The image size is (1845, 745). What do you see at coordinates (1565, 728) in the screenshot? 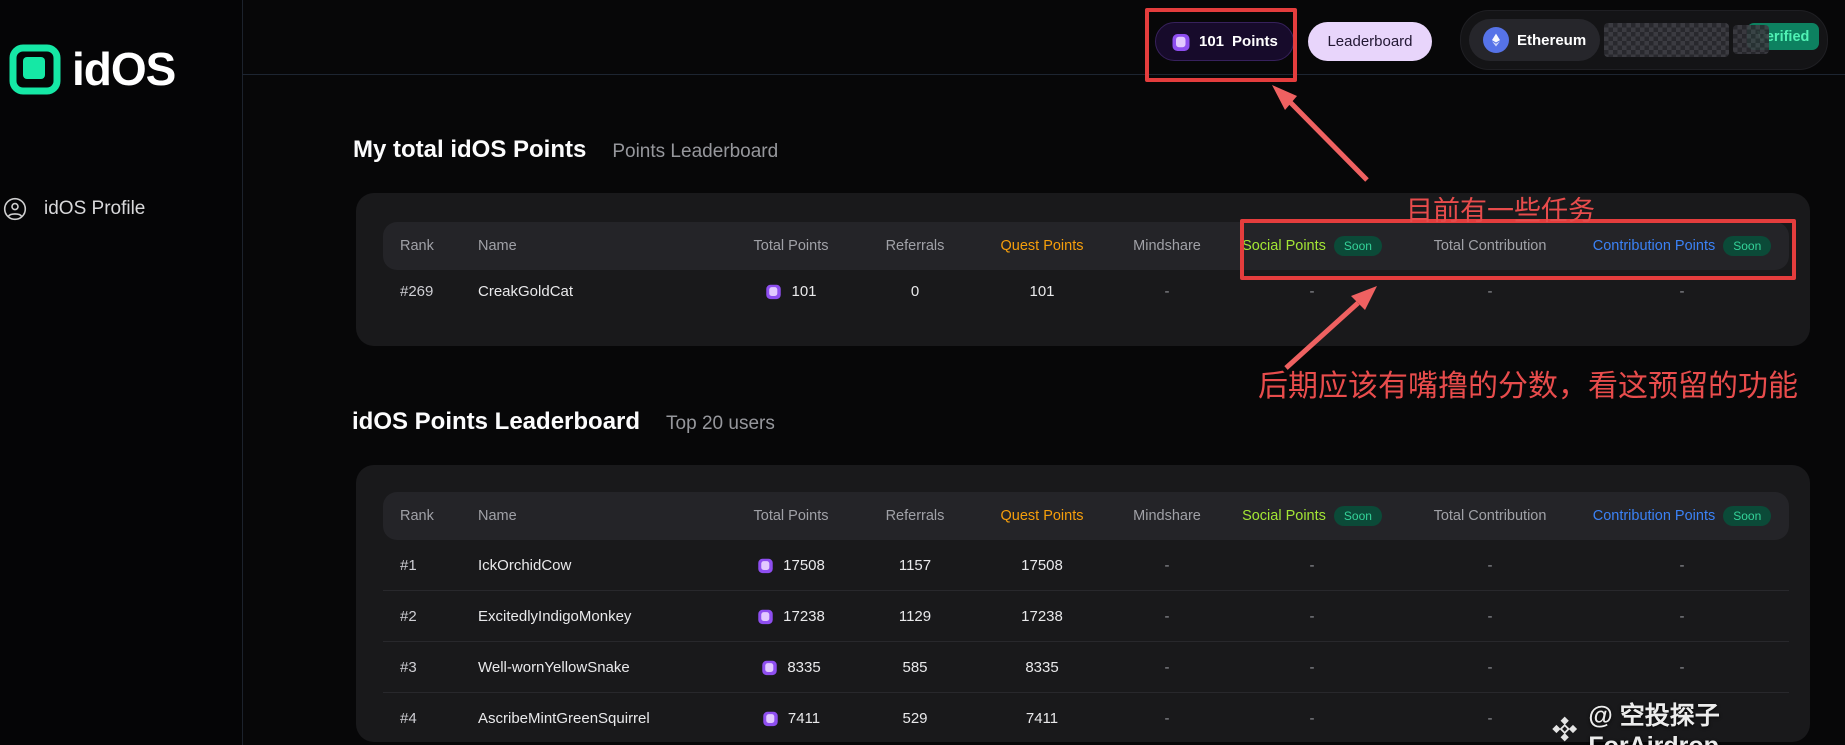
I see `watermark-diamond-icon` at bounding box center [1565, 728].